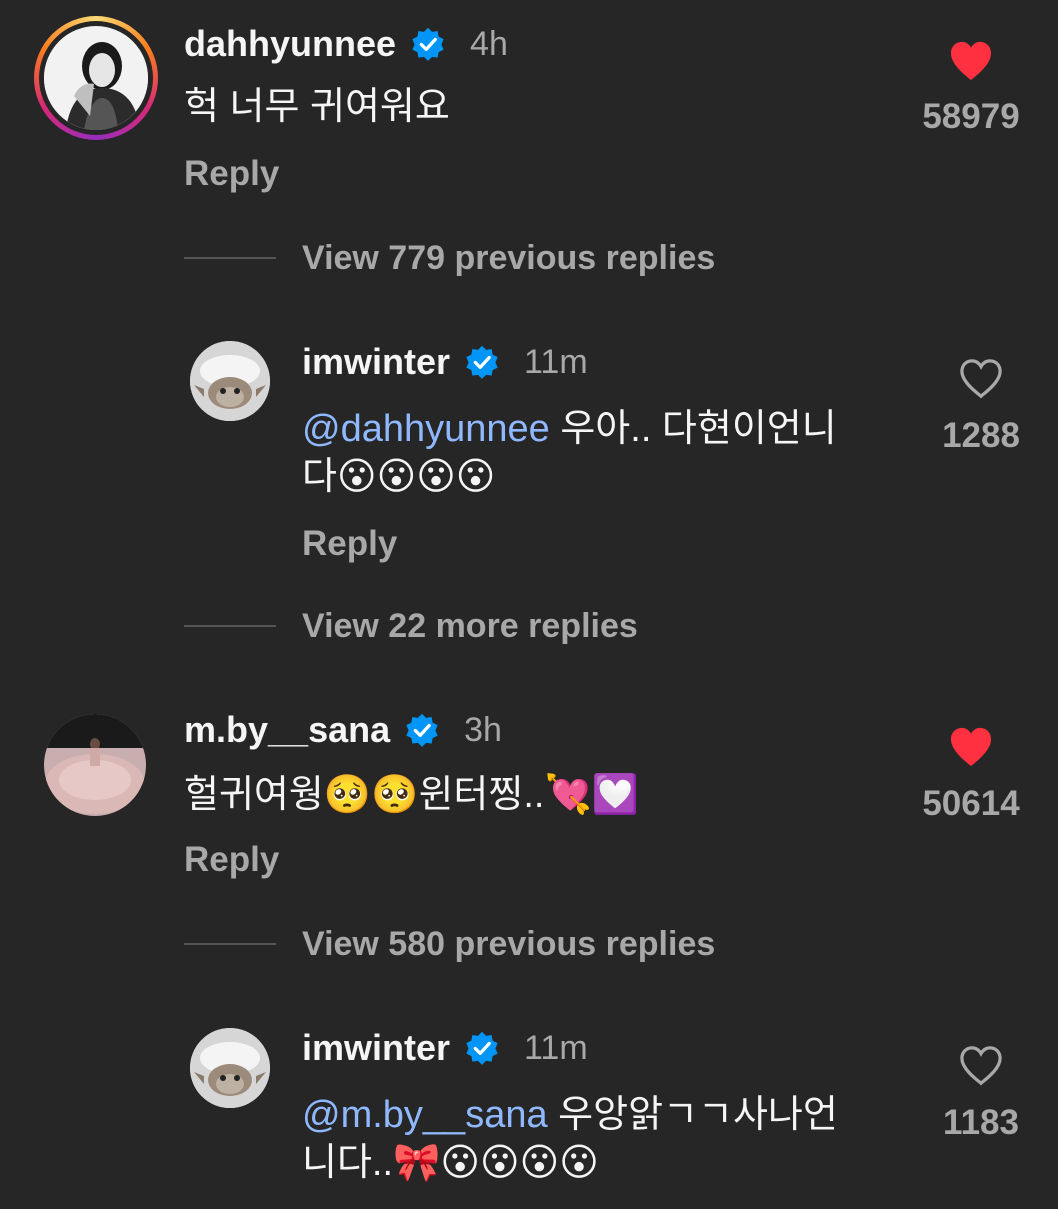 The width and height of the screenshot is (1058, 1209). I want to click on username: m.by__sana, so click(287, 730).